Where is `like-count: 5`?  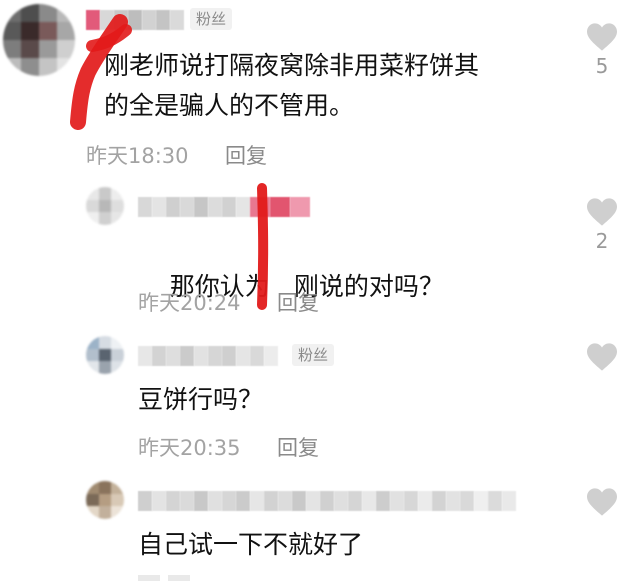 like-count: 5 is located at coordinates (602, 66).